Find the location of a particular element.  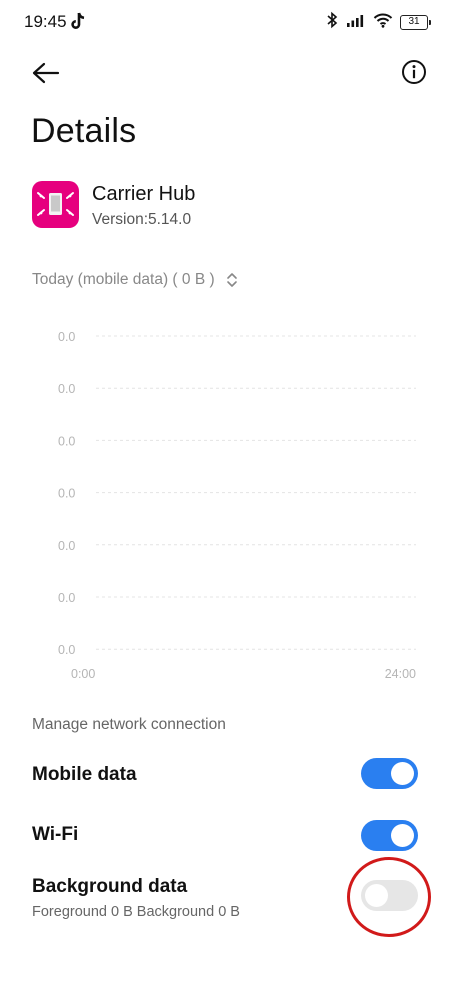

cellular-signal-icon is located at coordinates (356, 22).